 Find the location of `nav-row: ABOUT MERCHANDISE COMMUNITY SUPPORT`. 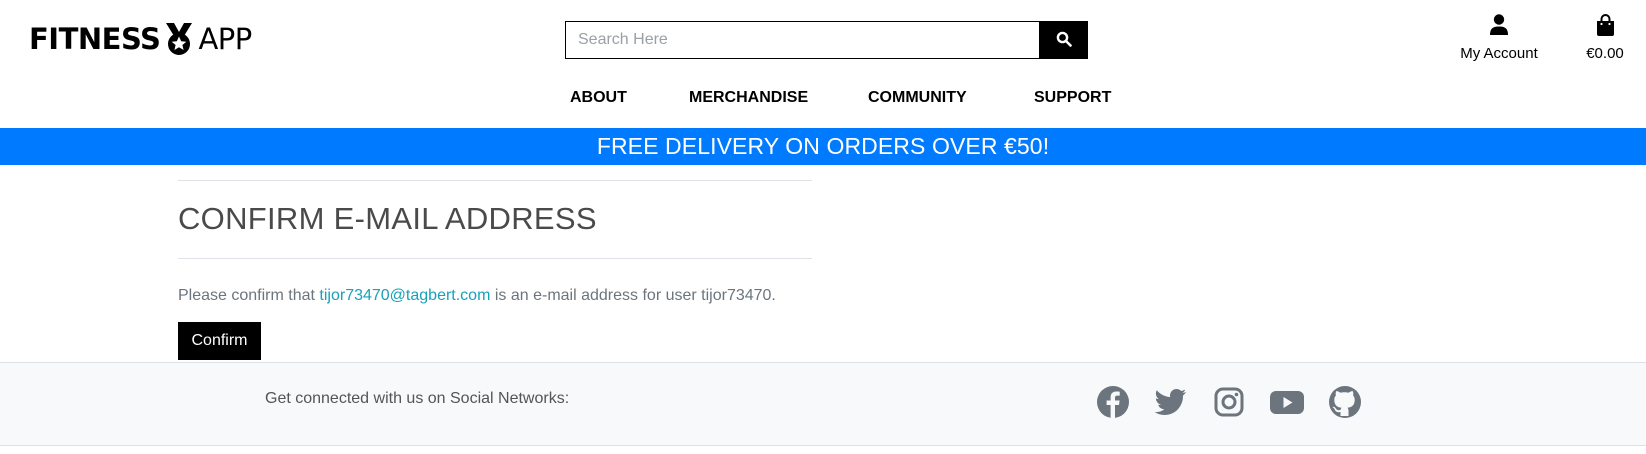

nav-row: ABOUT MERCHANDISE COMMUNITY SUPPORT is located at coordinates (823, 100).